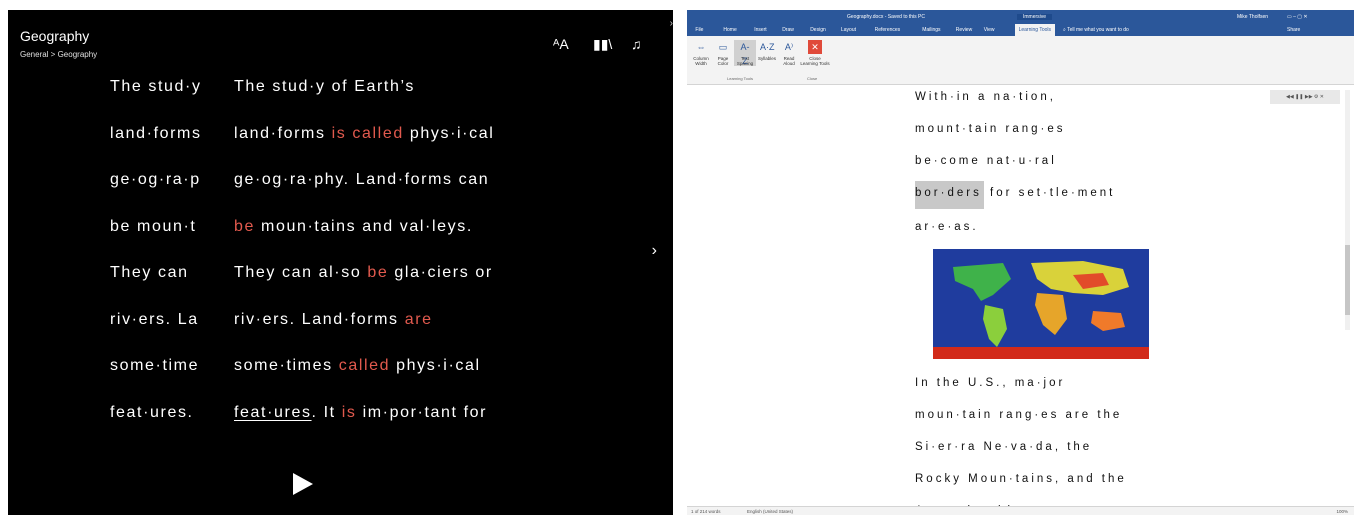 This screenshot has height=515, width=1354. What do you see at coordinates (1293, 30) in the screenshot?
I see `share-button: Share` at bounding box center [1293, 30].